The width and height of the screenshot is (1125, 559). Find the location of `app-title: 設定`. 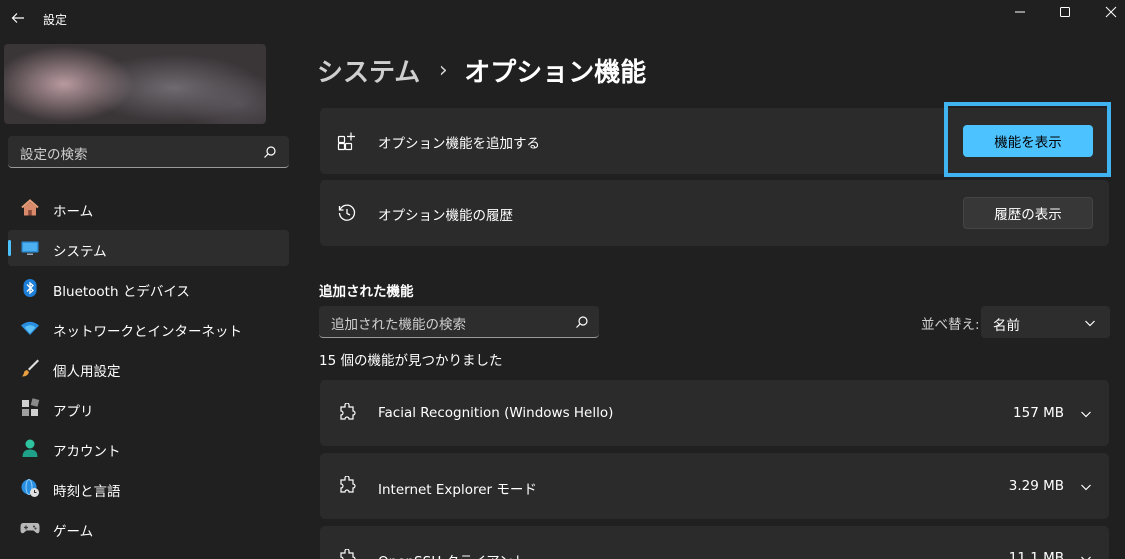

app-title: 設定 is located at coordinates (55, 20).